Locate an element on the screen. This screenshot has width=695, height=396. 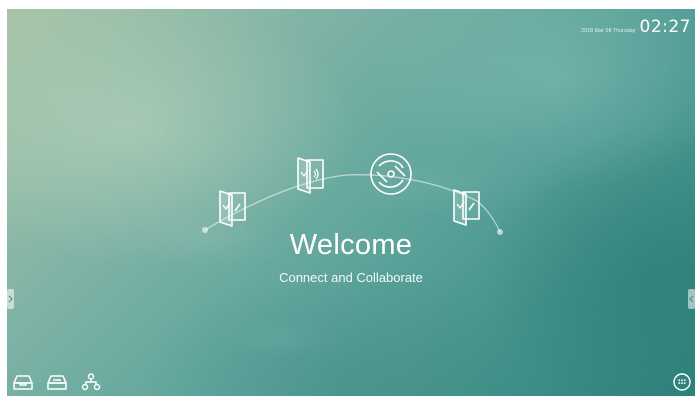
welcome-block: Welcome Connect and Collaborate is located at coordinates (351, 257).